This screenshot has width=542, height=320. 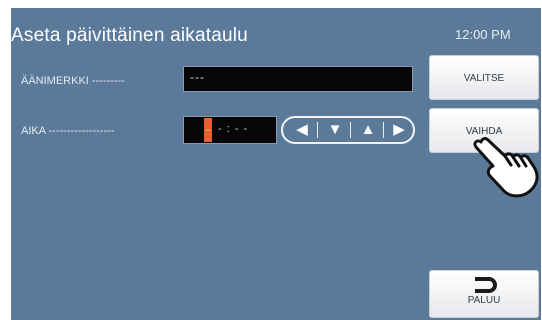 I want to click on arrow-down-button: ▼, so click(x=335, y=130).